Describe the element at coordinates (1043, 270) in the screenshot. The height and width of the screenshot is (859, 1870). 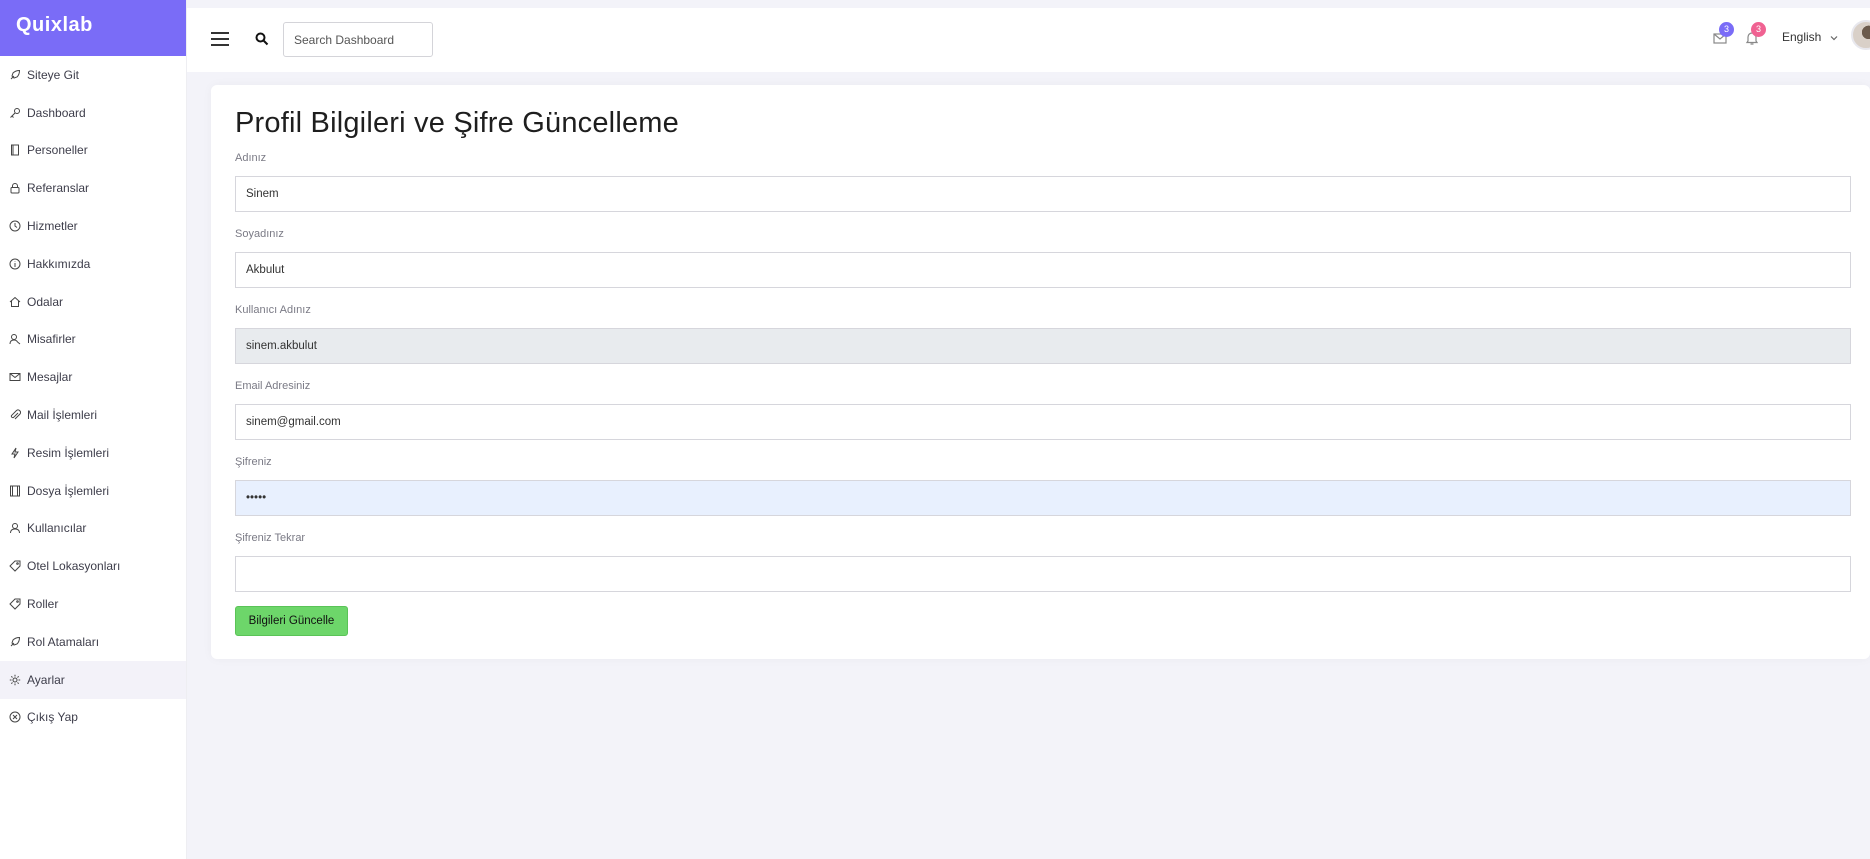
I see `last-name-field` at that location.